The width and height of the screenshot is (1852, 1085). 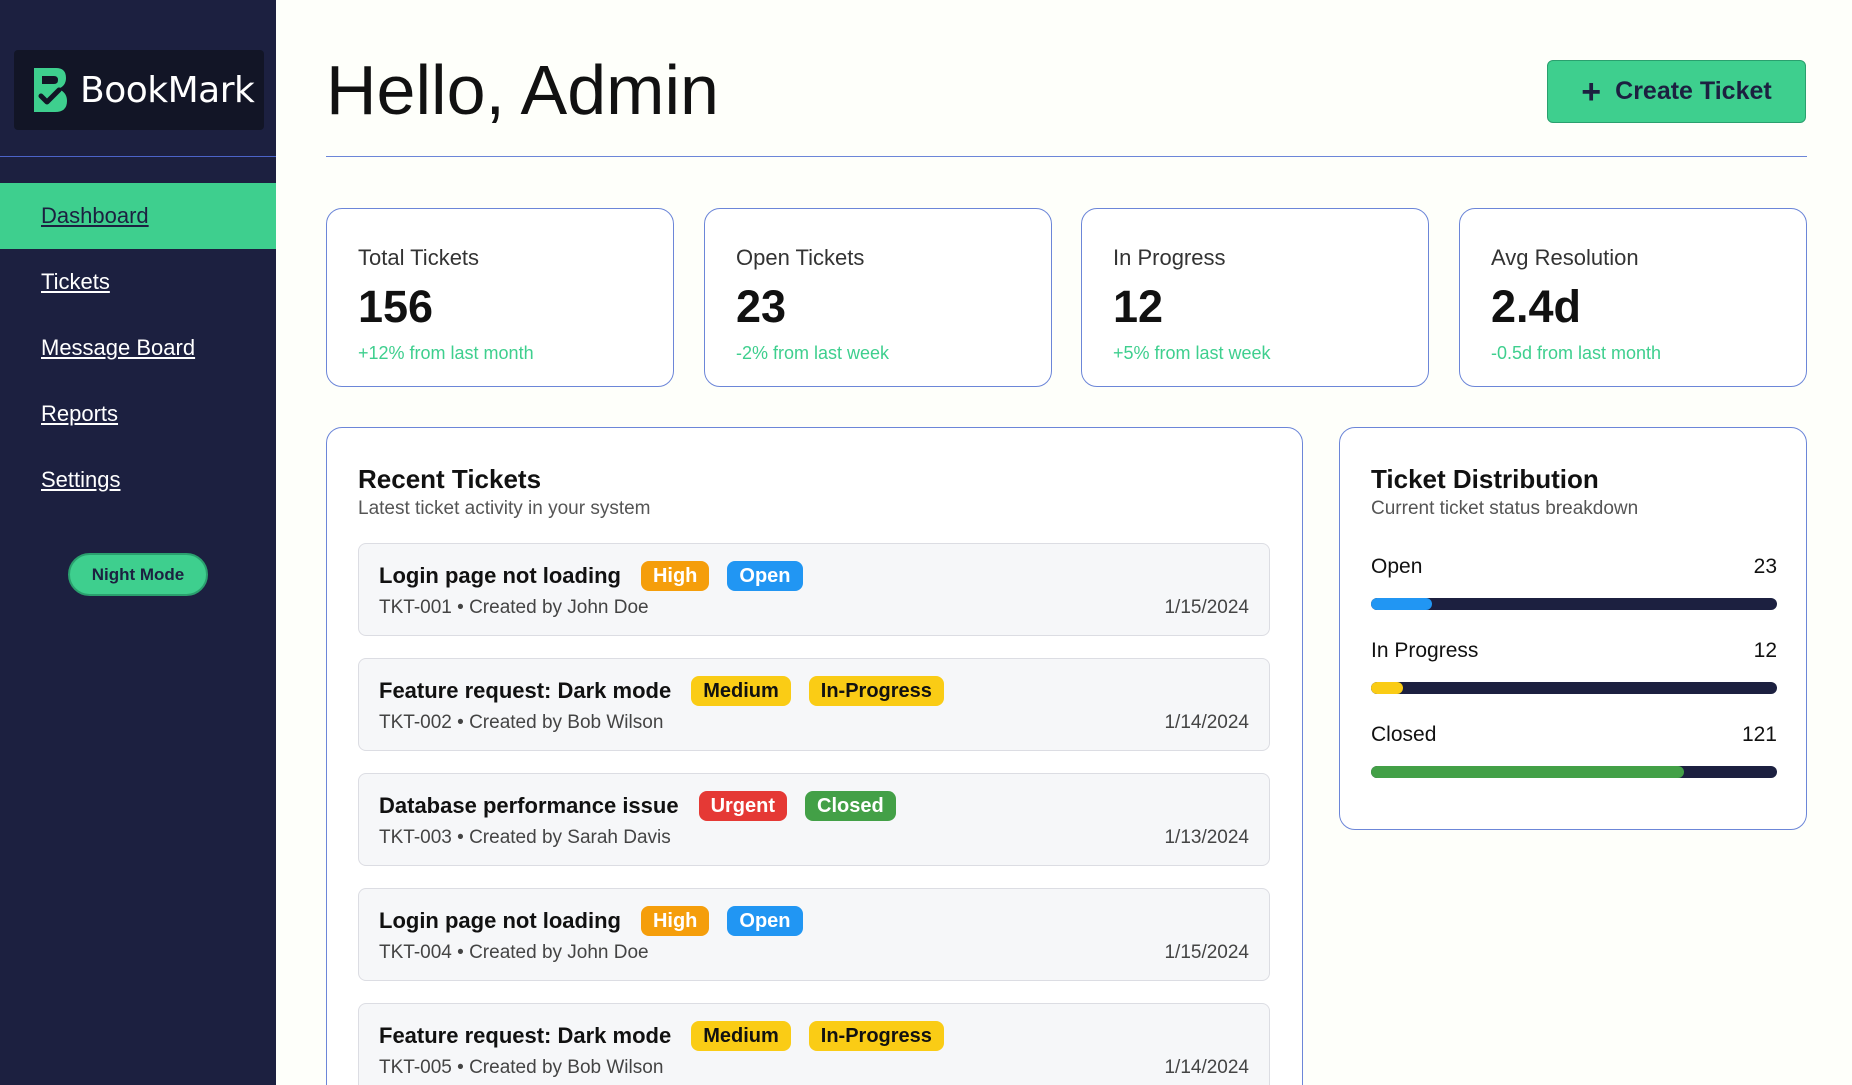 What do you see at coordinates (446, 353) in the screenshot?
I see `stat-change: +12% from last month` at bounding box center [446, 353].